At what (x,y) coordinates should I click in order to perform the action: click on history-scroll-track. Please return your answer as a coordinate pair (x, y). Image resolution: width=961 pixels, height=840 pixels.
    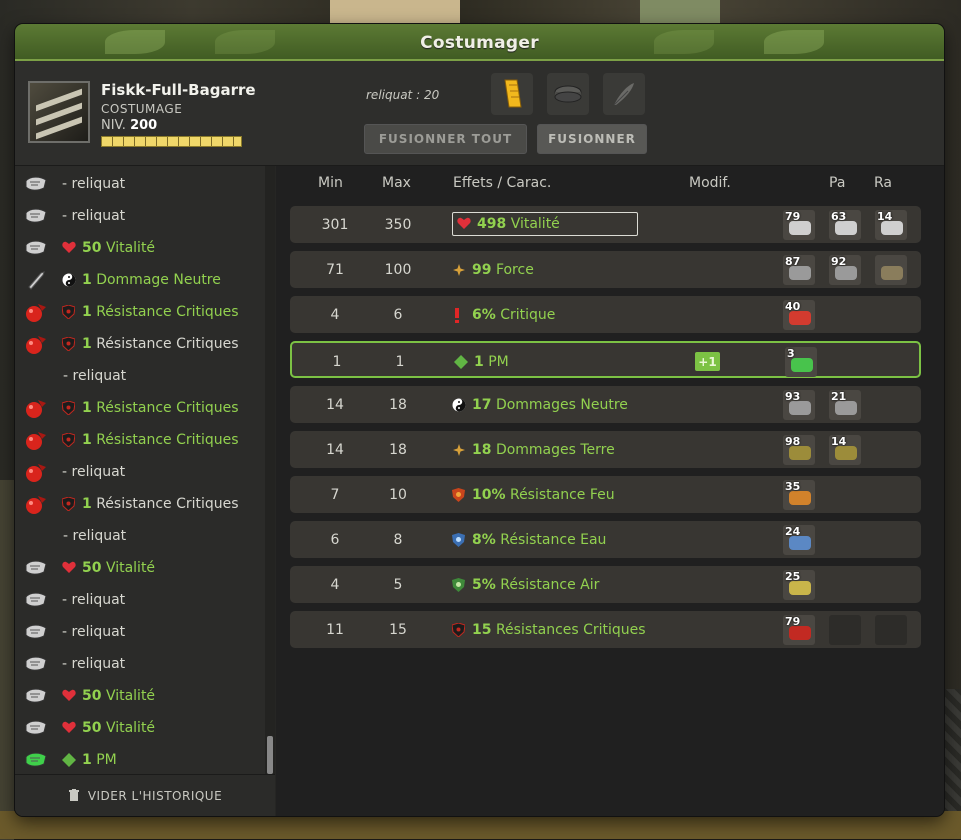
    Looking at the image, I should click on (270, 470).